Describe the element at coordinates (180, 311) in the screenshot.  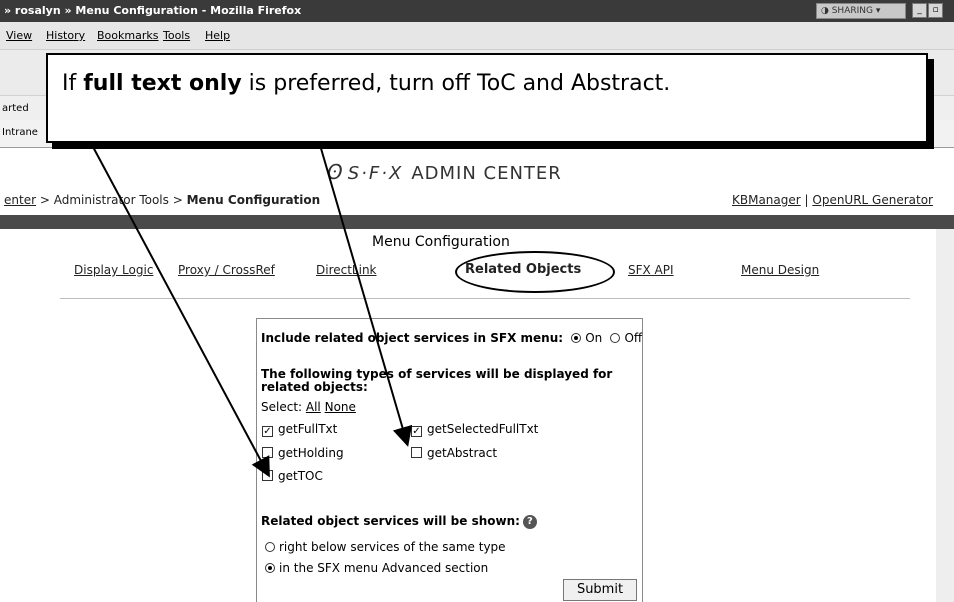
I see `arrow-to-gettoc` at that location.